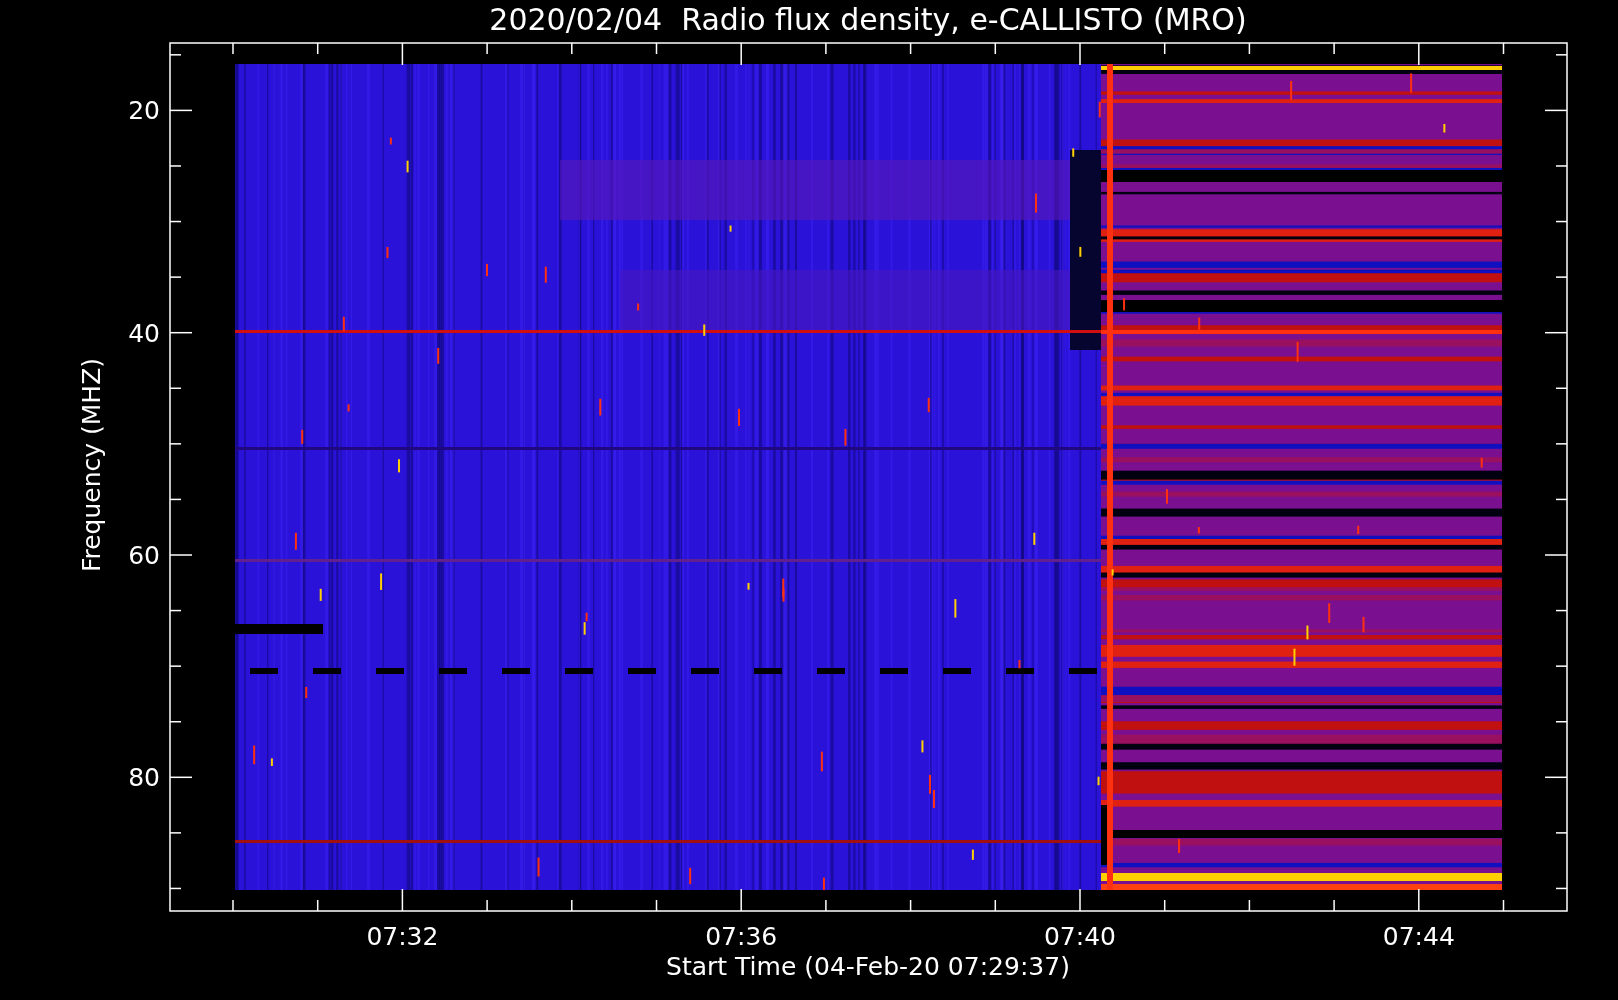  I want to click on y-tick-label: 40, so click(144, 333).